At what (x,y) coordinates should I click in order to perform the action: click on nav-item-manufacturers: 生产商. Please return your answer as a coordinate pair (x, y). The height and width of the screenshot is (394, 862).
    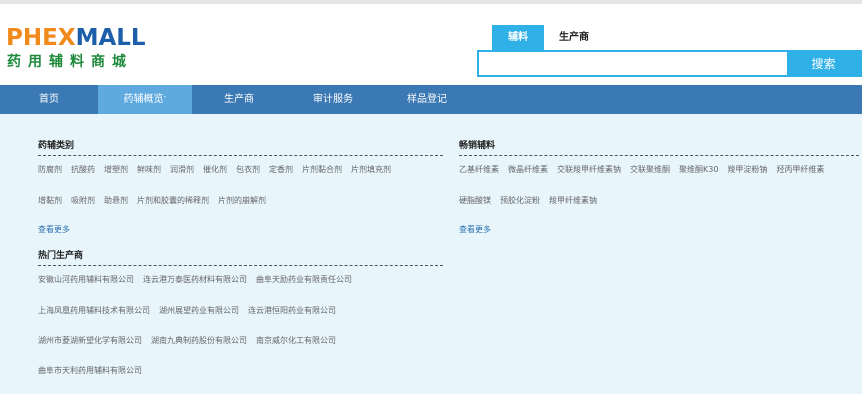
    Looking at the image, I should click on (239, 99).